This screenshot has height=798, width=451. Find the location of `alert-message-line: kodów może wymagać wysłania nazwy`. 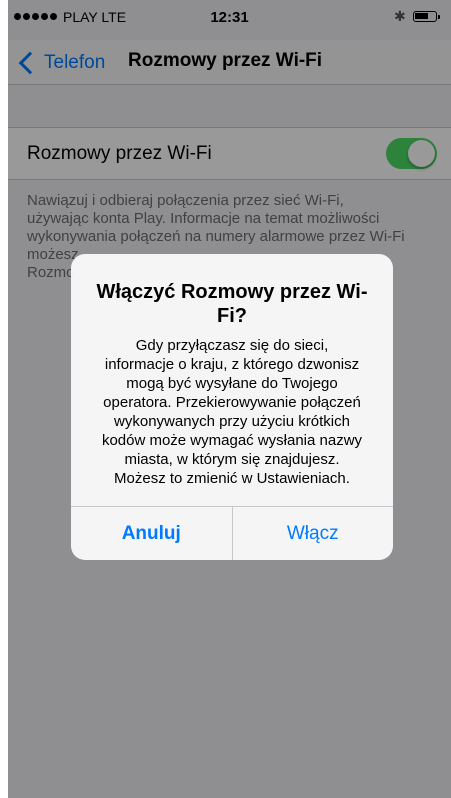

alert-message-line: kodów może wymagać wysłania nazwy is located at coordinates (232, 440).